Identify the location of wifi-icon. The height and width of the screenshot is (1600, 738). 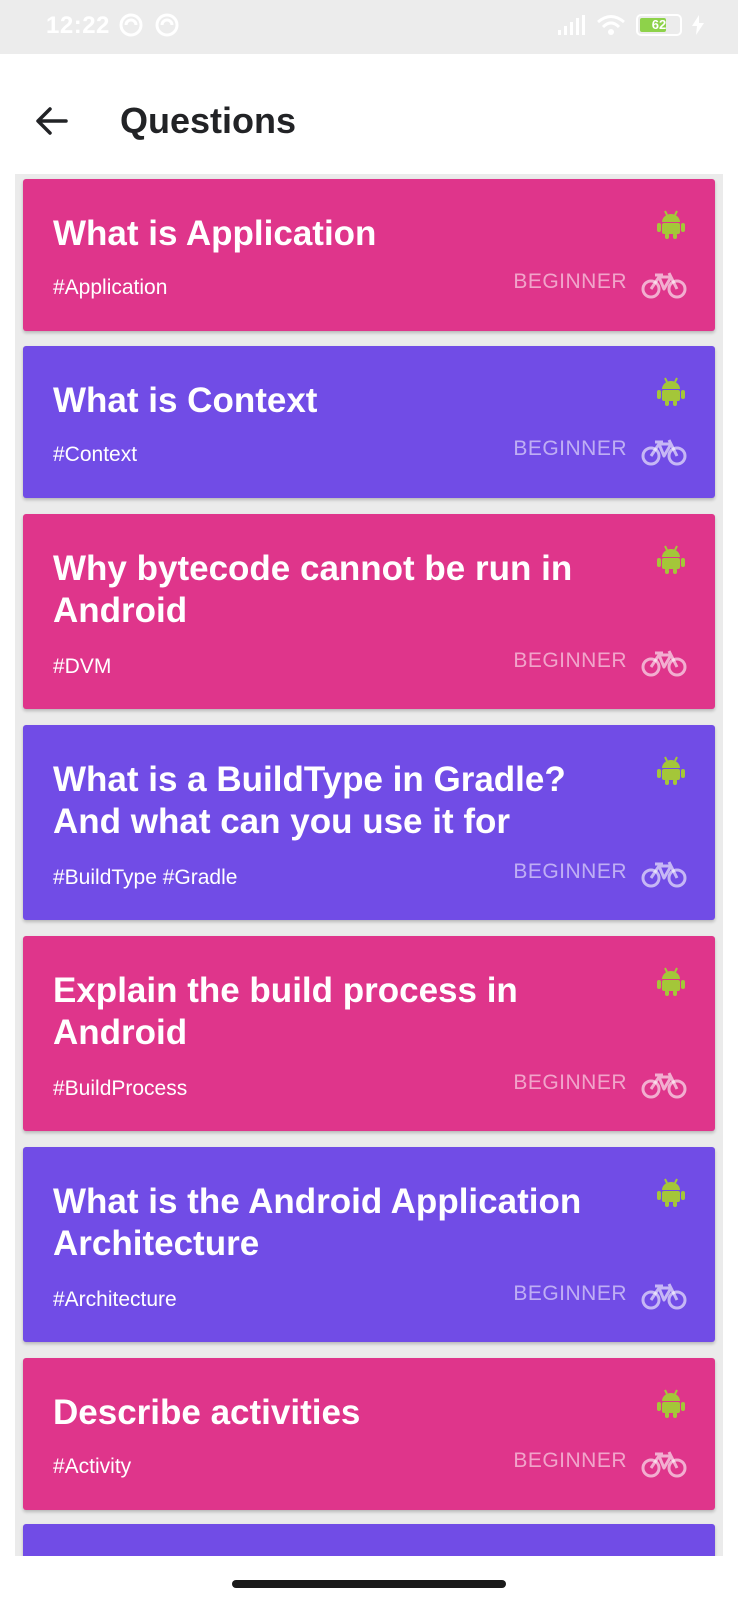
(611, 25).